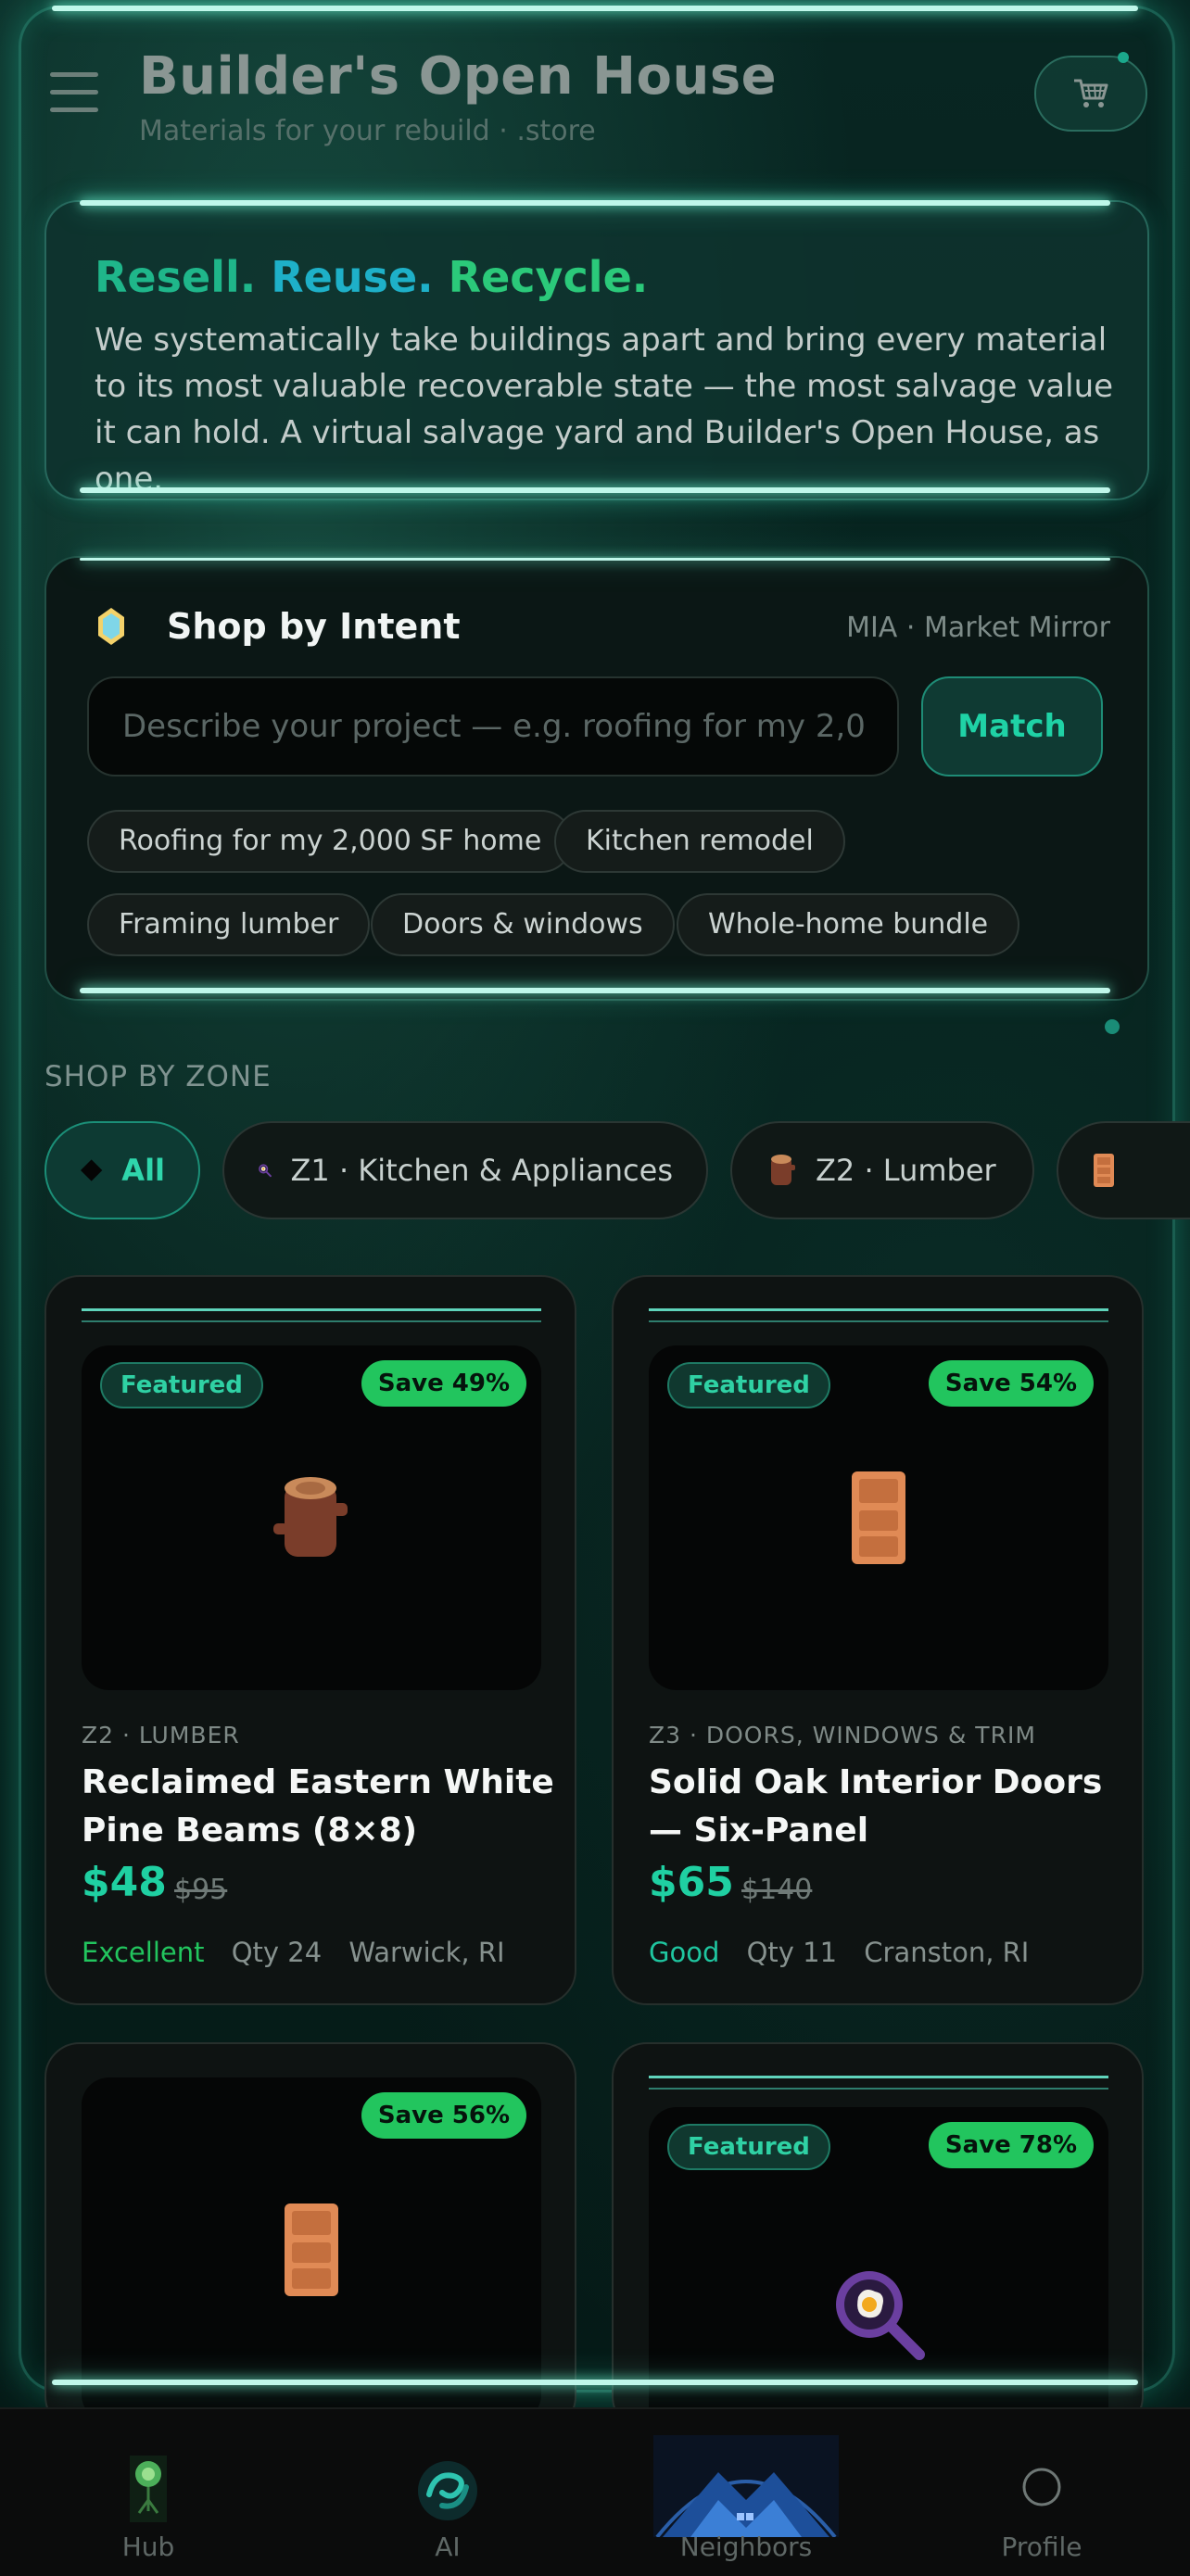  What do you see at coordinates (595, 490) in the screenshot?
I see `hero-bottom-glow` at bounding box center [595, 490].